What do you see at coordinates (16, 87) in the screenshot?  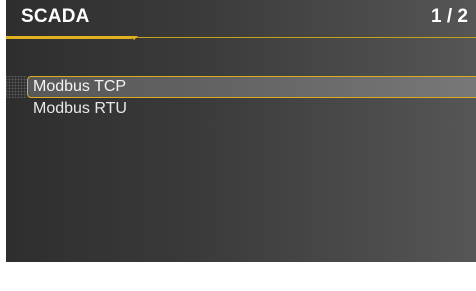 I see `selection-marker-icon` at bounding box center [16, 87].